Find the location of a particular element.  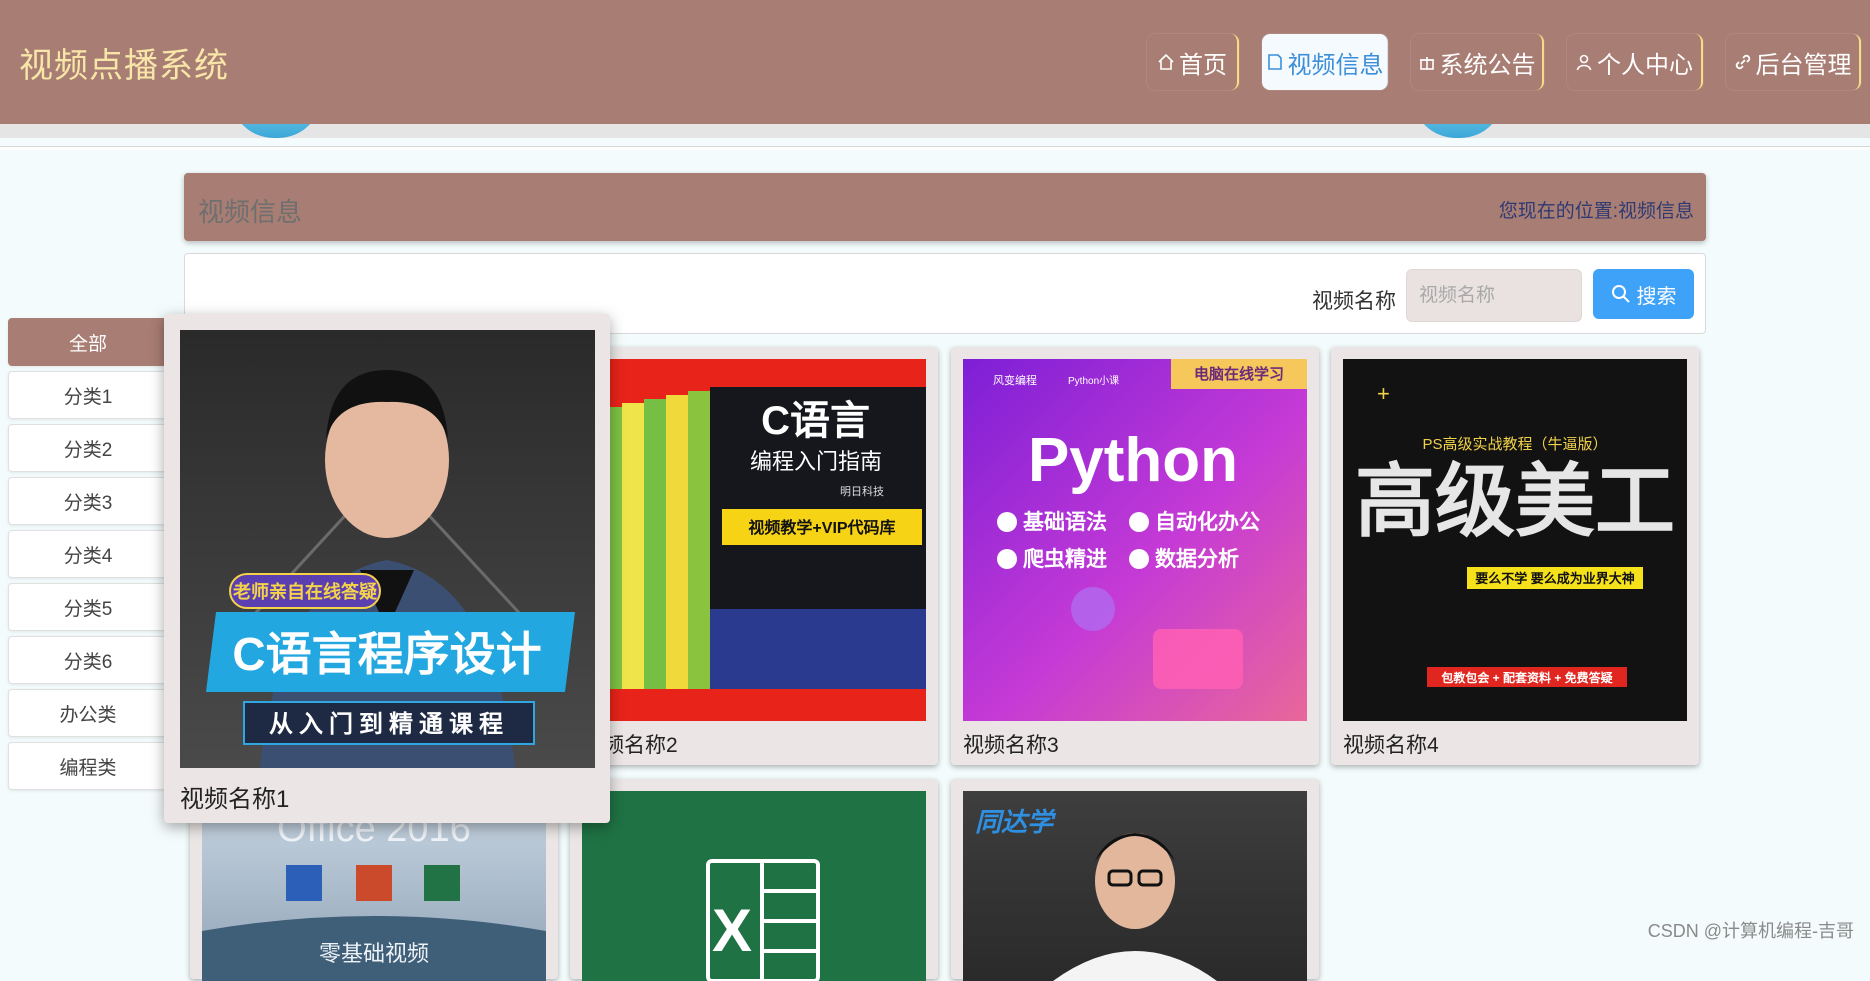

video-name: 视频名称4 is located at coordinates (1391, 744).